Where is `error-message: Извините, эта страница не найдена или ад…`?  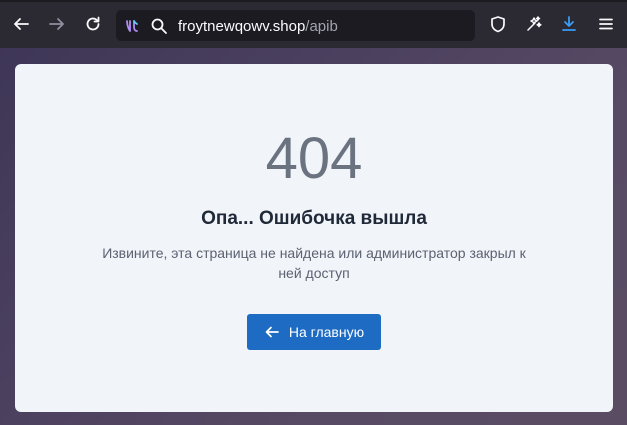 error-message: Извините, эта страница не найдена или ад… is located at coordinates (314, 263).